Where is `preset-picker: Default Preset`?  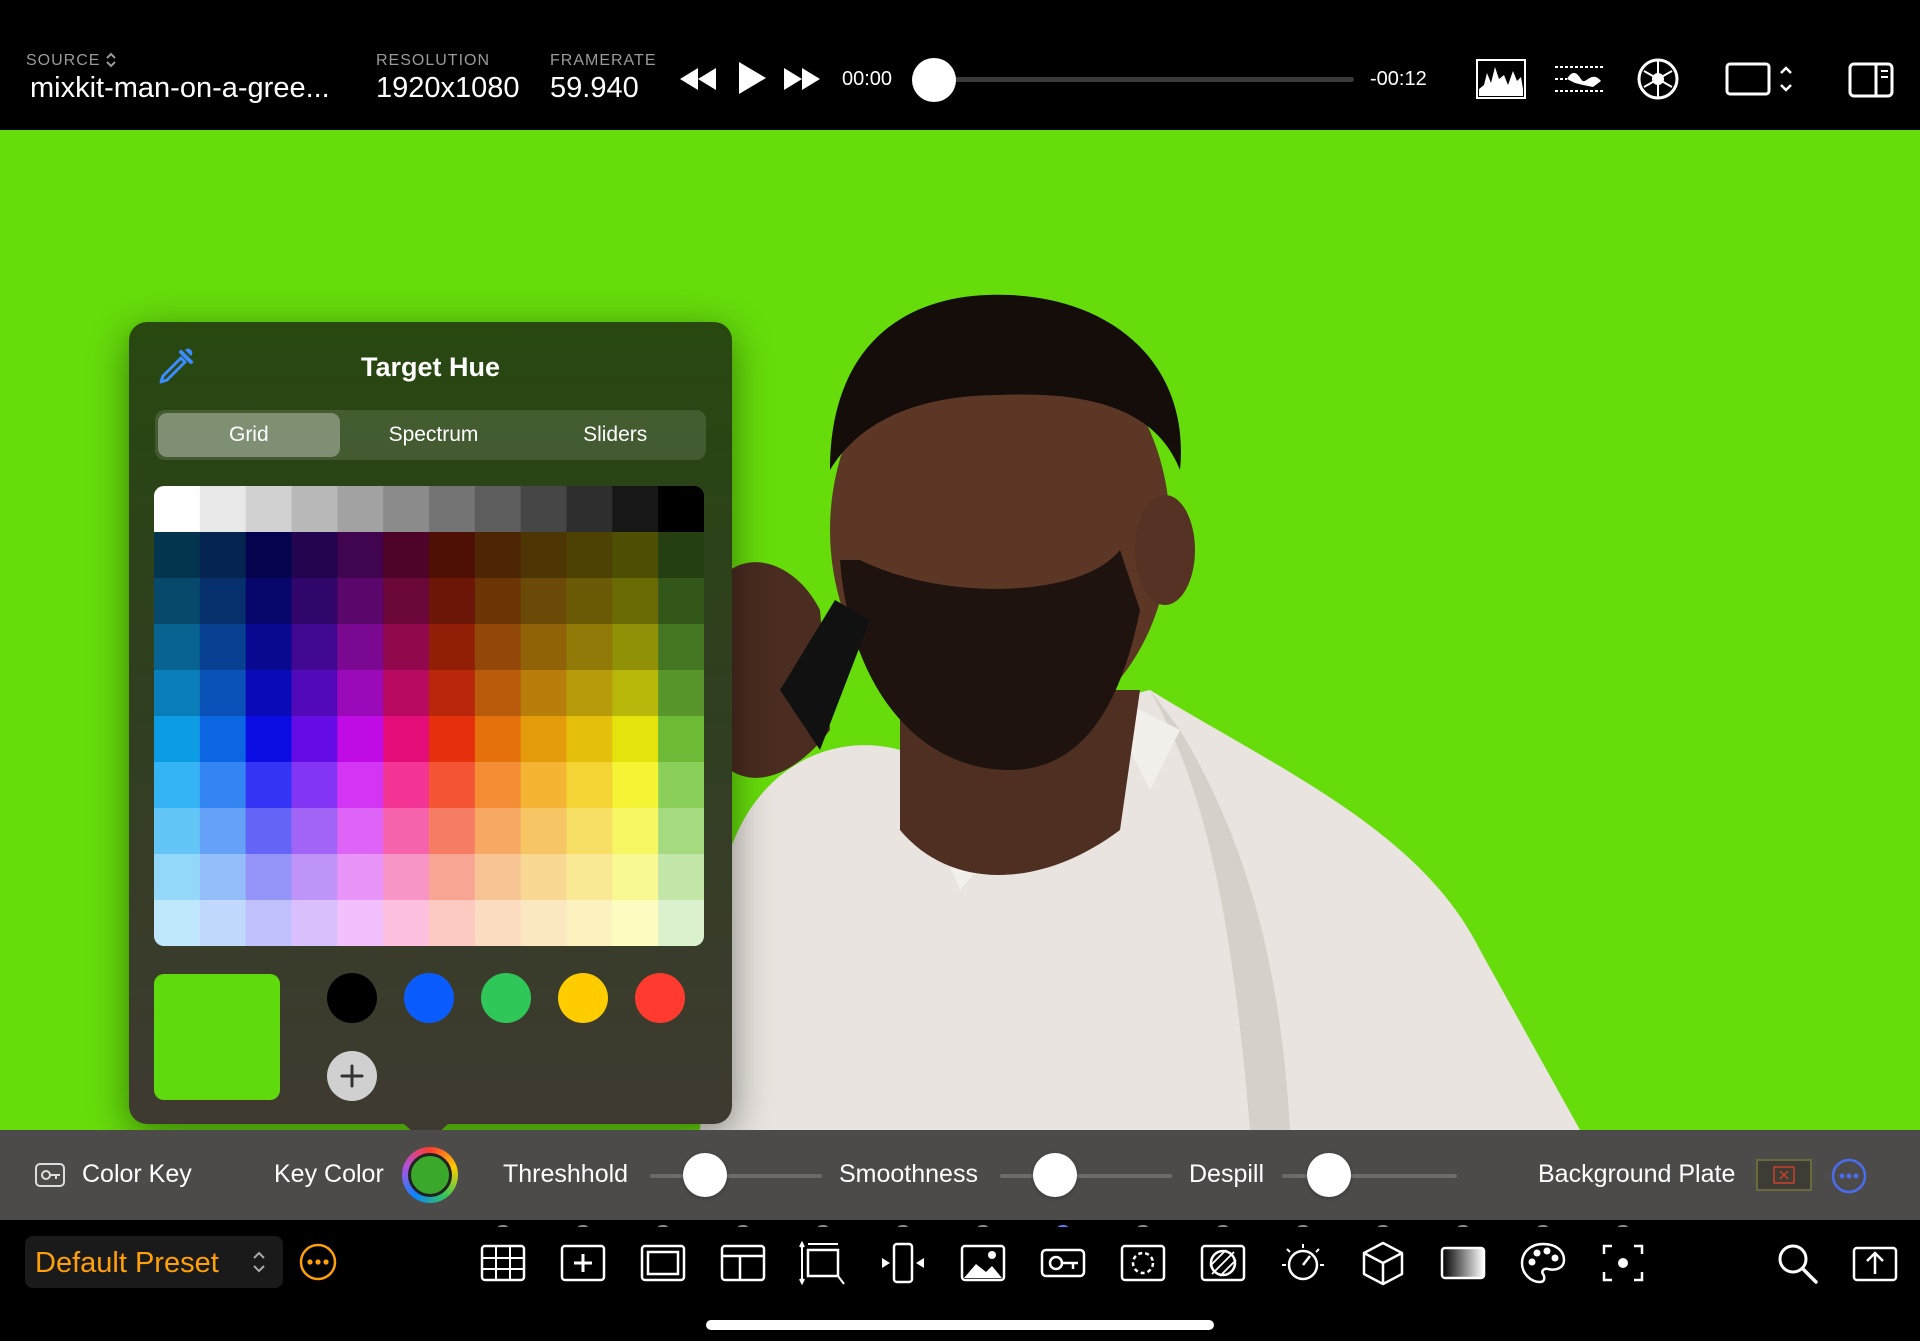
preset-picker: Default Preset is located at coordinates (154, 1262).